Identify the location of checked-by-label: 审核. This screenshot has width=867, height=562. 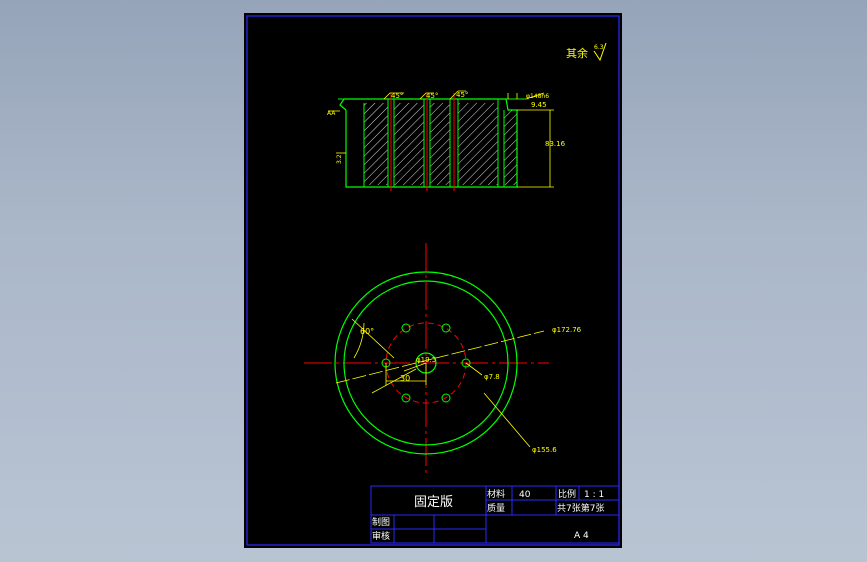
(381, 536).